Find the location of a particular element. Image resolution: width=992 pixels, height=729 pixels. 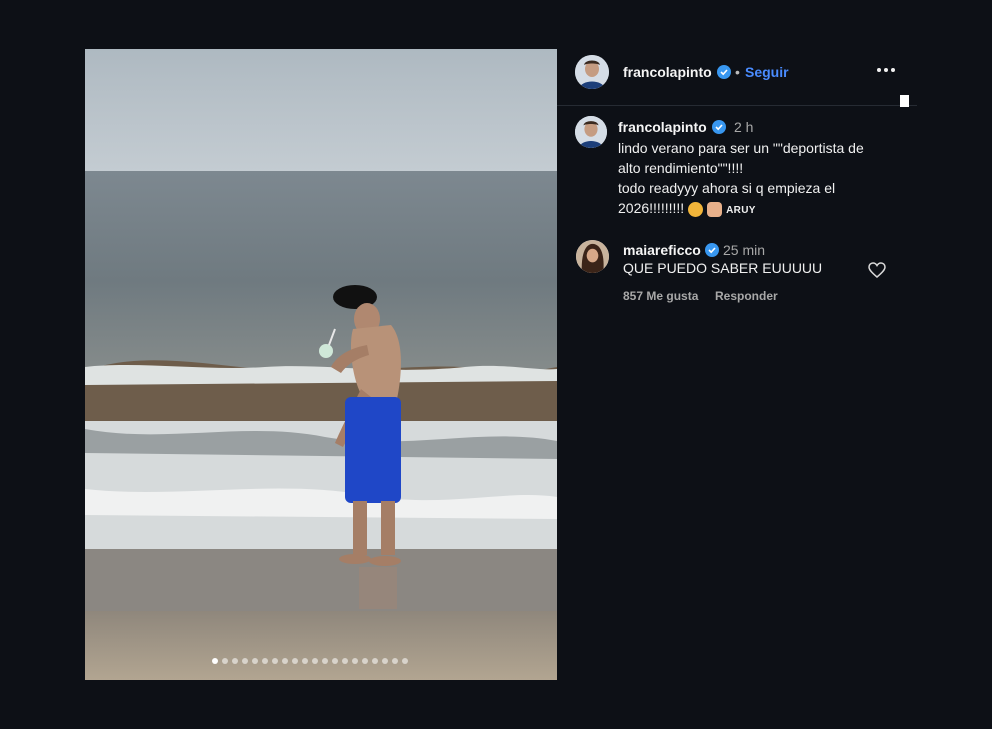

commenter-avatar is located at coordinates (592, 256).